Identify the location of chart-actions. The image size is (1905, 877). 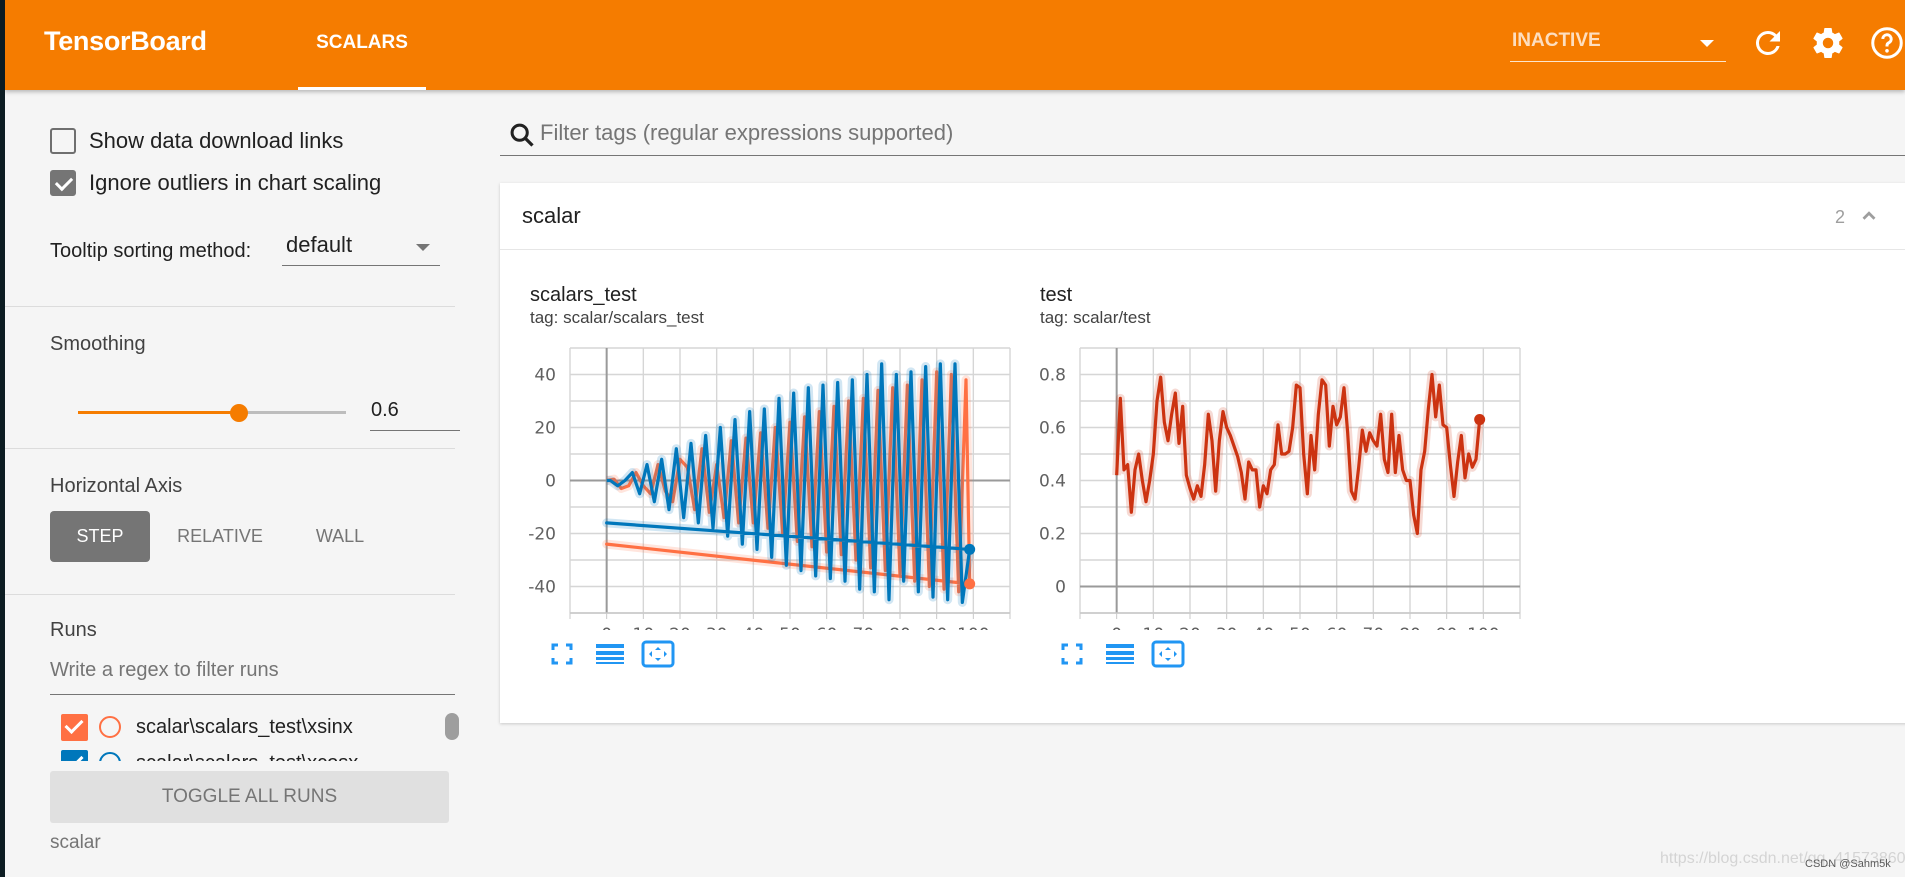
(617, 654).